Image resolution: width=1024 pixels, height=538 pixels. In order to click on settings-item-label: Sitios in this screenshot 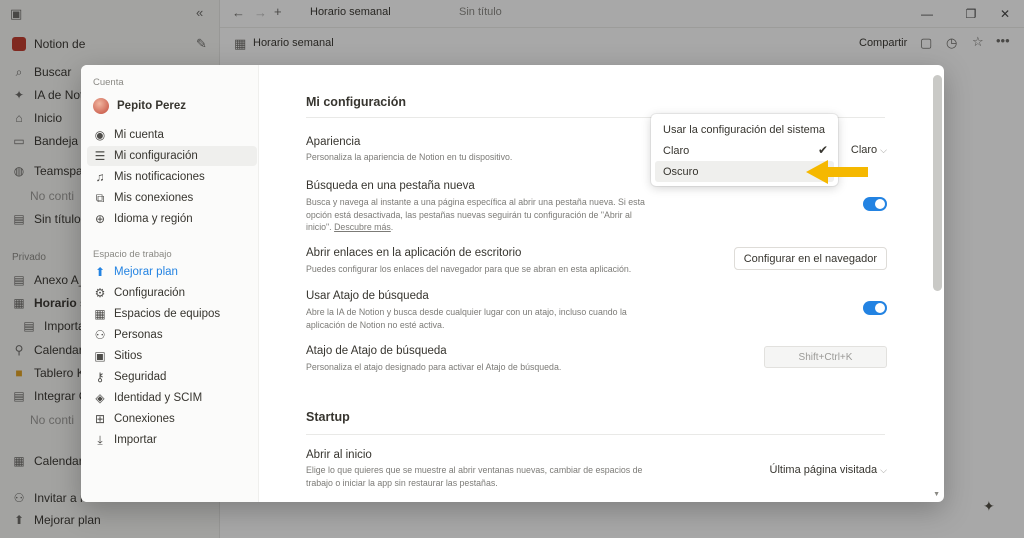, I will do `click(128, 356)`.